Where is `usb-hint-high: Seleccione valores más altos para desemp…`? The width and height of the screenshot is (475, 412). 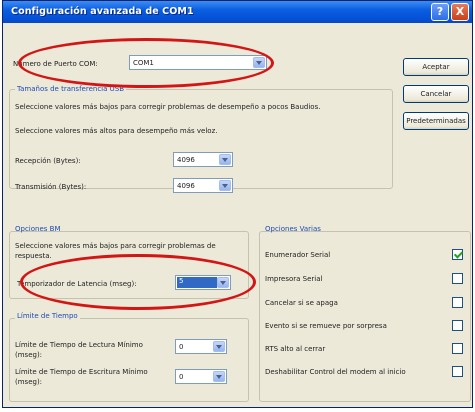
usb-hint-high: Seleccione valores más altos para desemp… is located at coordinates (116, 131).